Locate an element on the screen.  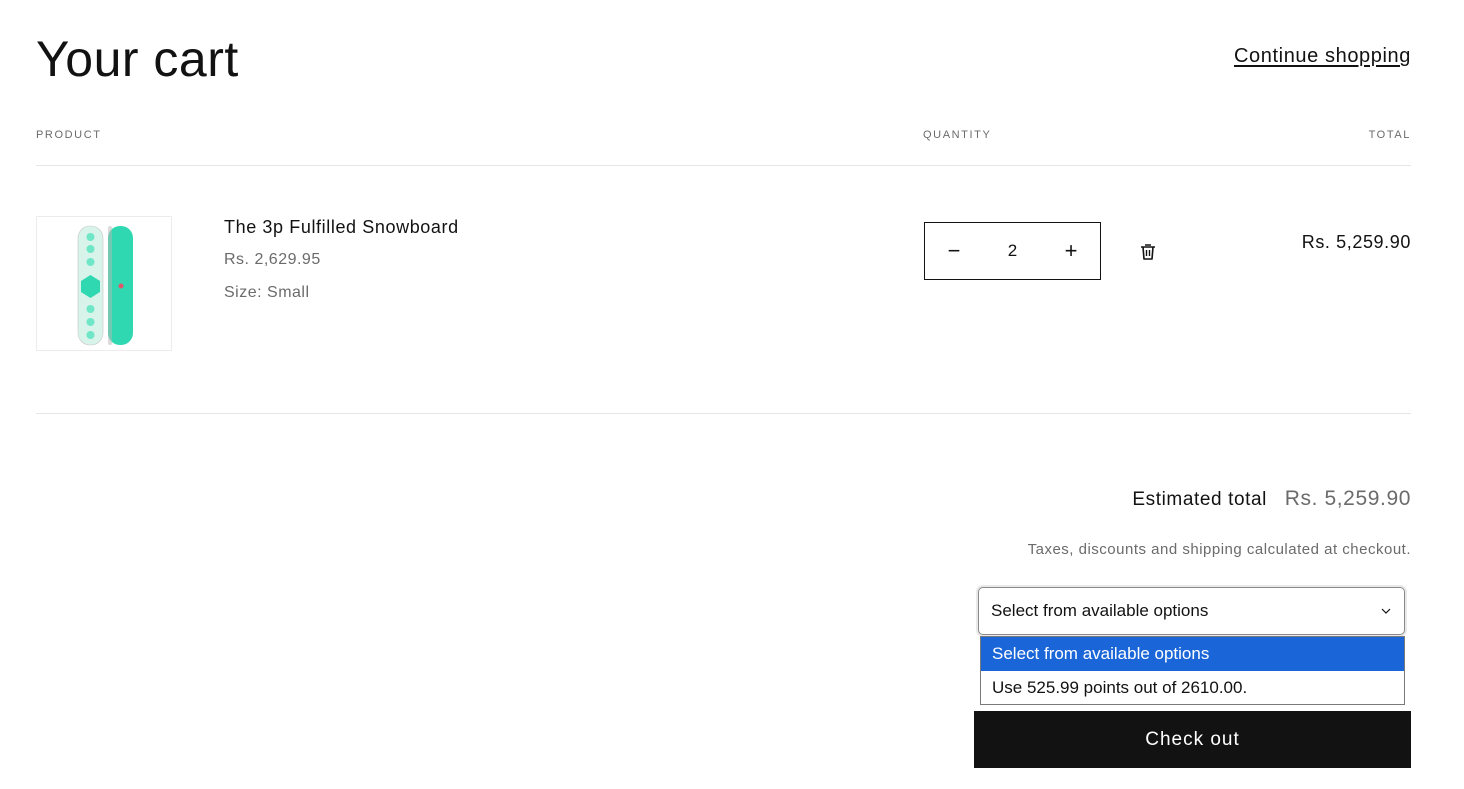
estimated-total-label: Estimated total is located at coordinates (1199, 499).